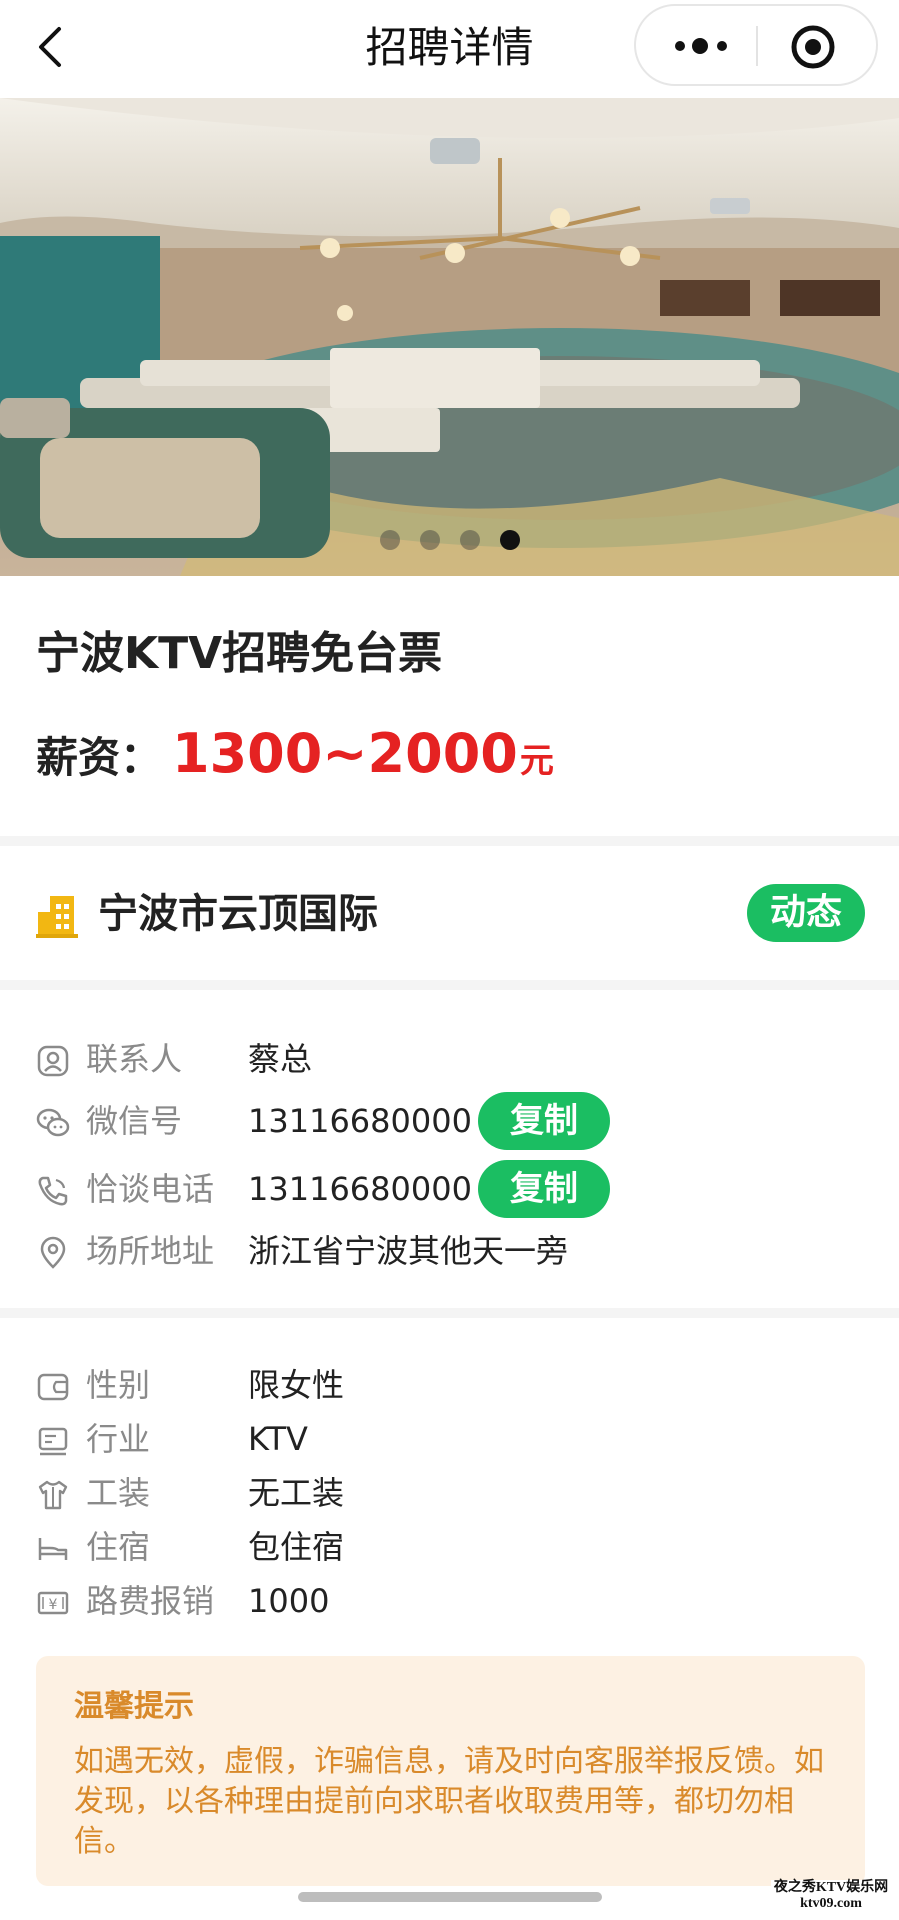 This screenshot has width=899, height=1920. Describe the element at coordinates (53, 1387) in the screenshot. I see `gender-icon` at that location.